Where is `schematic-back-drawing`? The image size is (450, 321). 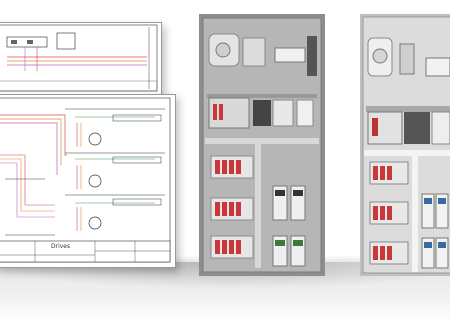
schematic-back-drawing is located at coordinates (79, 58).